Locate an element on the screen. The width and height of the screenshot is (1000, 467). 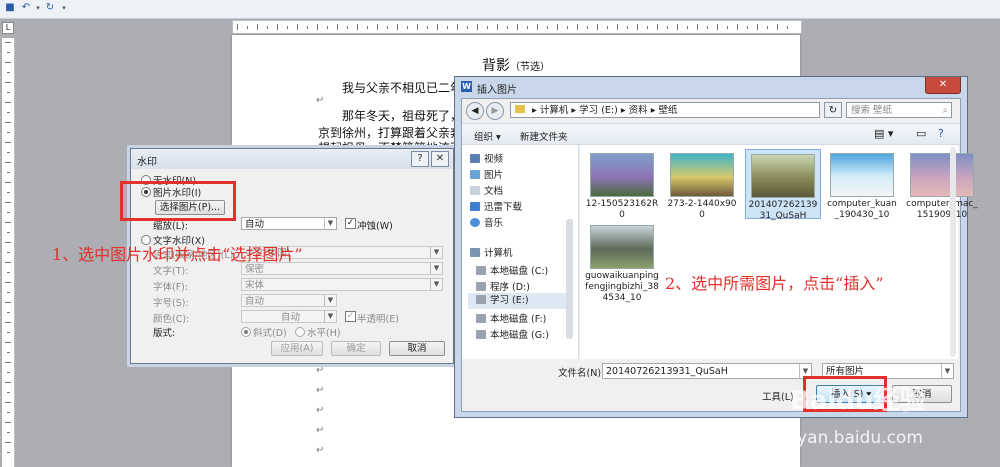
refresh-icon: ↻ is located at coordinates (833, 110).